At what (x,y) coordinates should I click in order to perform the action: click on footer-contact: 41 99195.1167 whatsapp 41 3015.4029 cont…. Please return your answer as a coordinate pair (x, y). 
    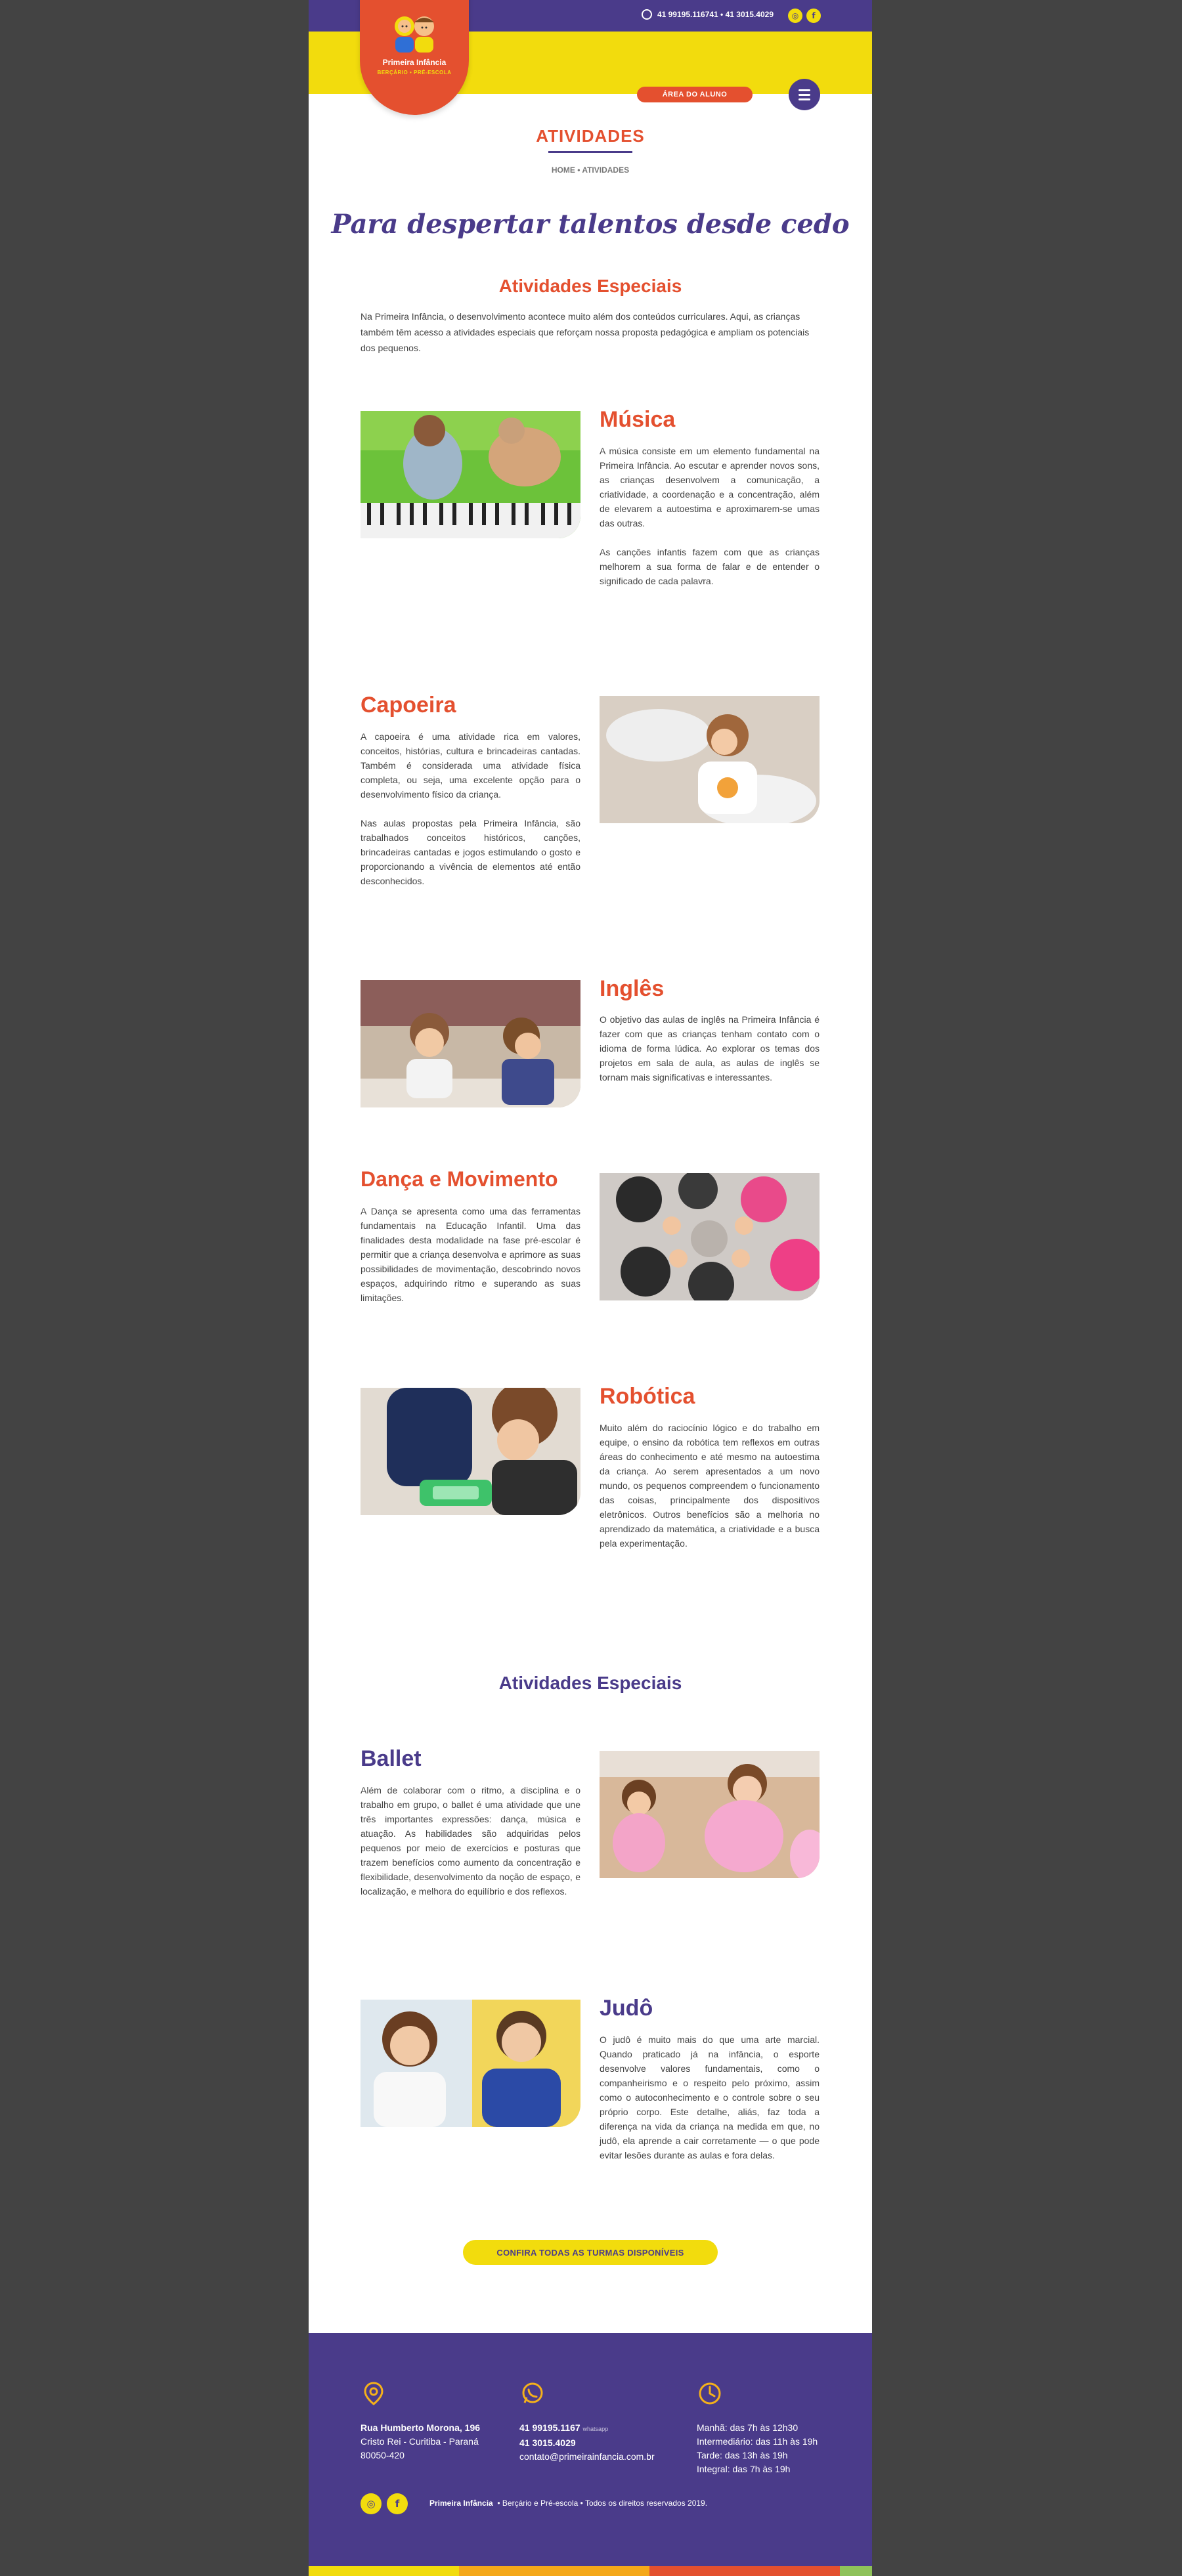
    Looking at the image, I should click on (587, 2442).